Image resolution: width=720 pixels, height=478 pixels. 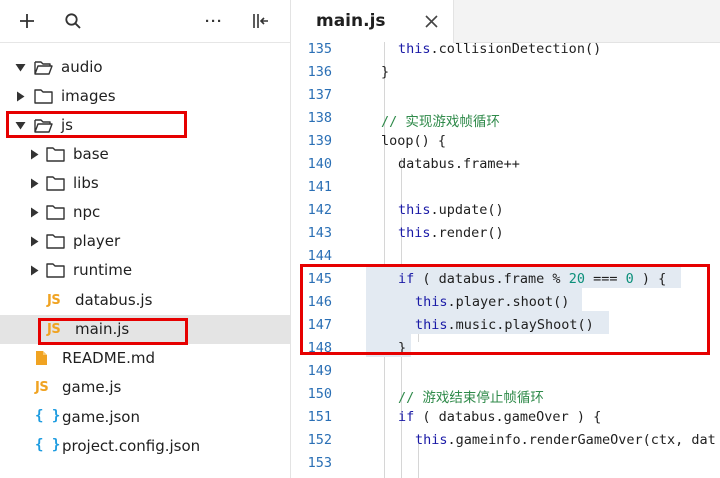 I want to click on code-comment: // 实现游戏帧循环, so click(x=440, y=122).